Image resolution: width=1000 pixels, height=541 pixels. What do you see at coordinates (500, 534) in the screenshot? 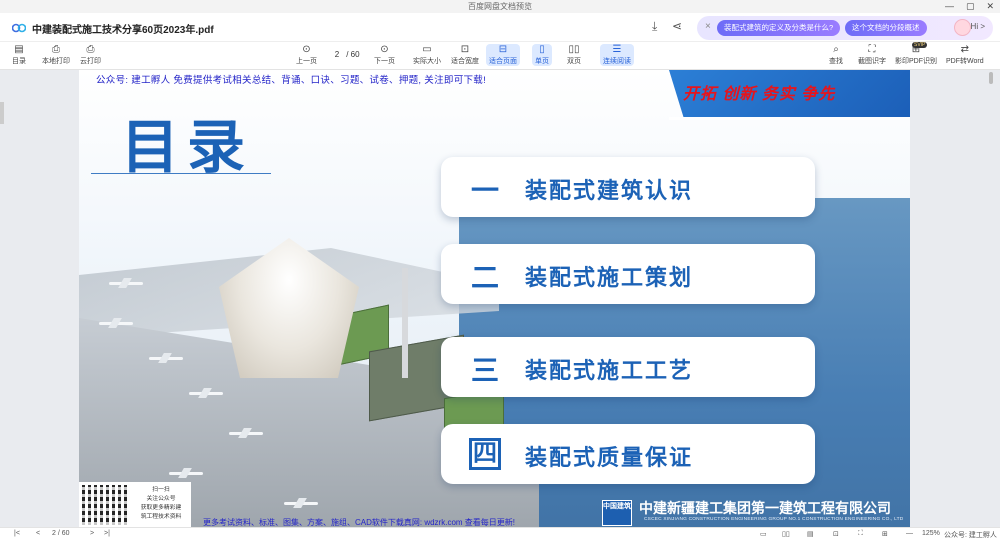
I see `status-bar: |< < 2 / 60 > >| ▭ ▯▯ ▤ ⊡ ⛶ ⊞ — 125%` at bounding box center [500, 534].